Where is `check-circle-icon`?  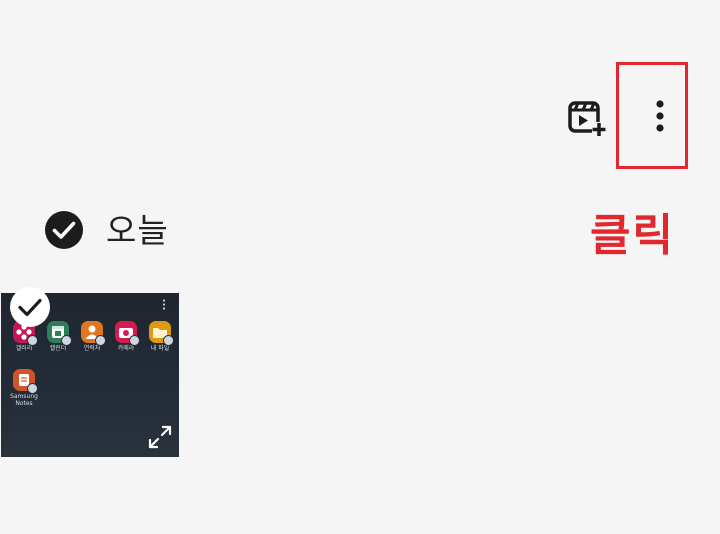
check-circle-icon is located at coordinates (64, 230).